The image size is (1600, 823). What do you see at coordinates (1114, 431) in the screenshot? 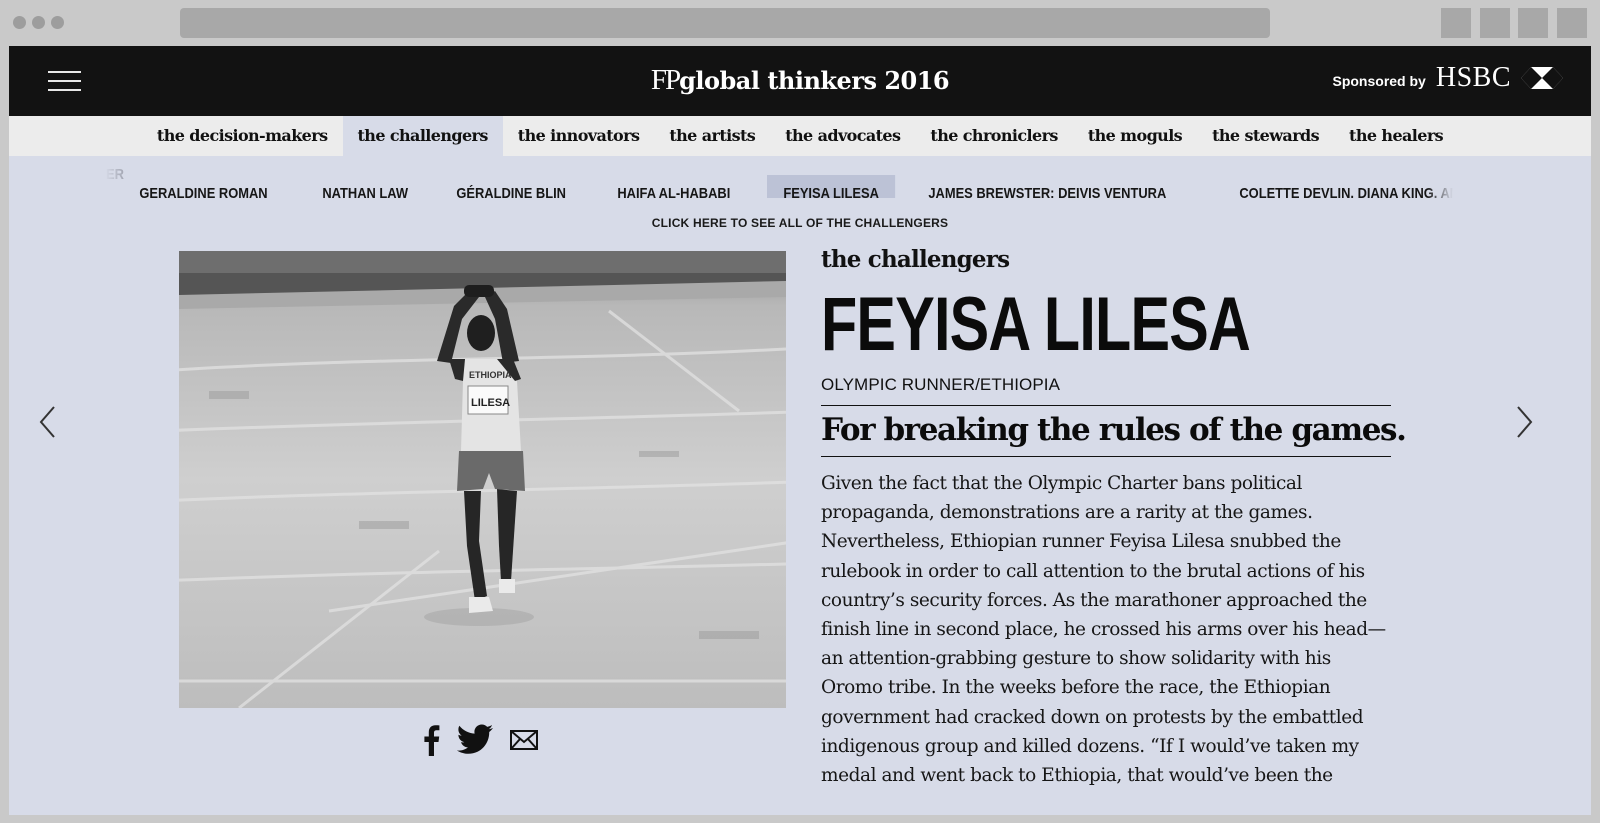
I see `article-dek: For breaking the rules of the games.` at bounding box center [1114, 431].